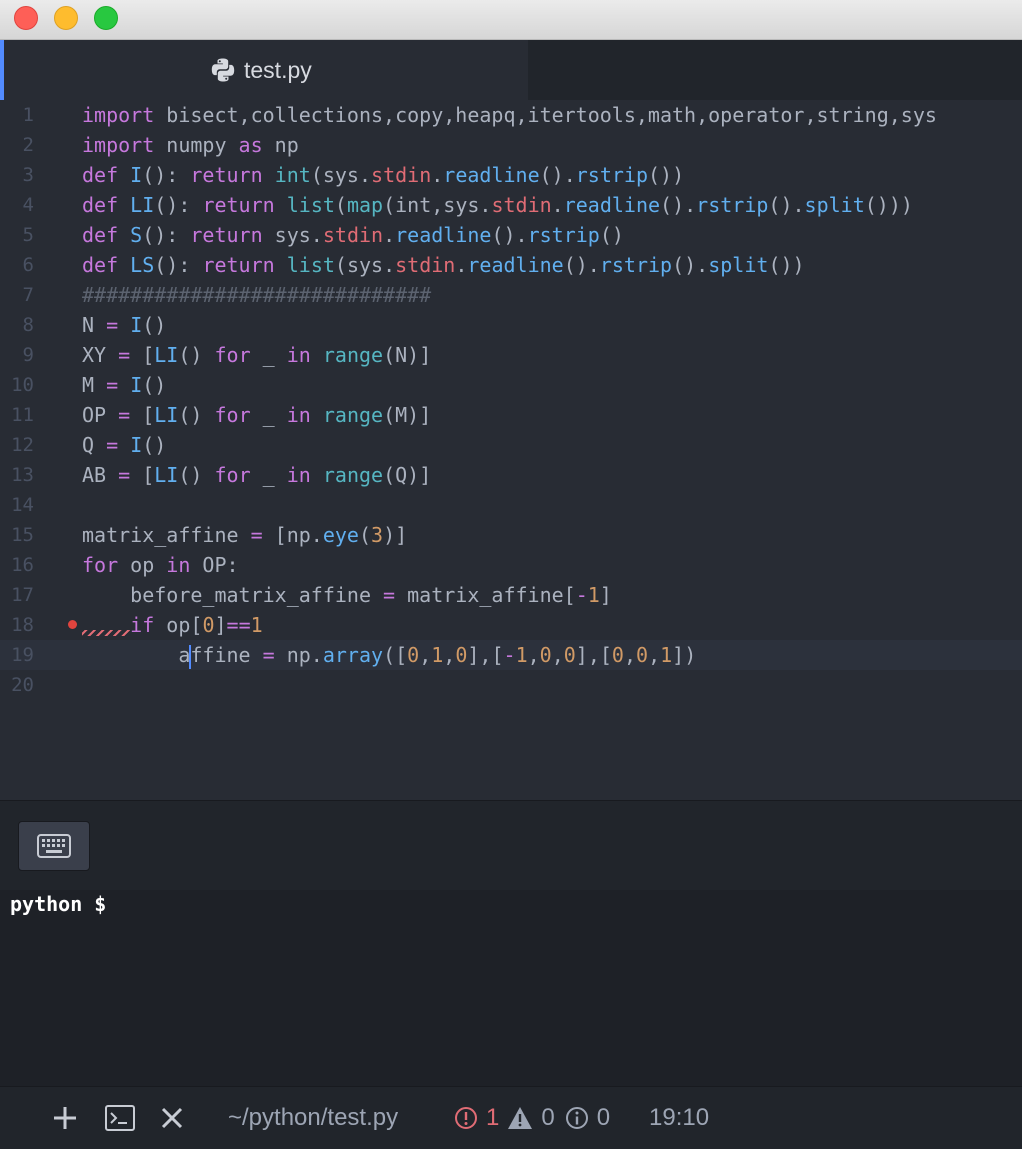 The image size is (1022, 1149). What do you see at coordinates (511, 475) in the screenshot?
I see `code-line: 13AB = [LI() for _ in range(Q)]` at bounding box center [511, 475].